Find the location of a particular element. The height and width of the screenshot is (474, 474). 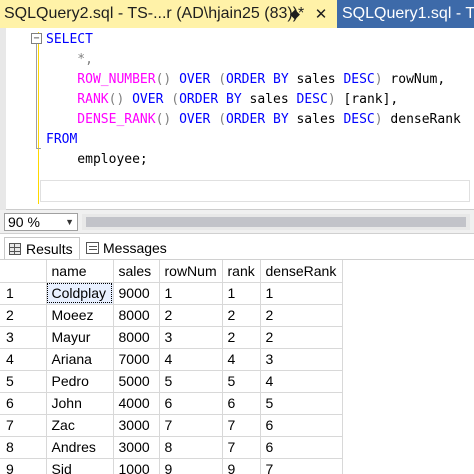

cell-name: John is located at coordinates (80, 403).